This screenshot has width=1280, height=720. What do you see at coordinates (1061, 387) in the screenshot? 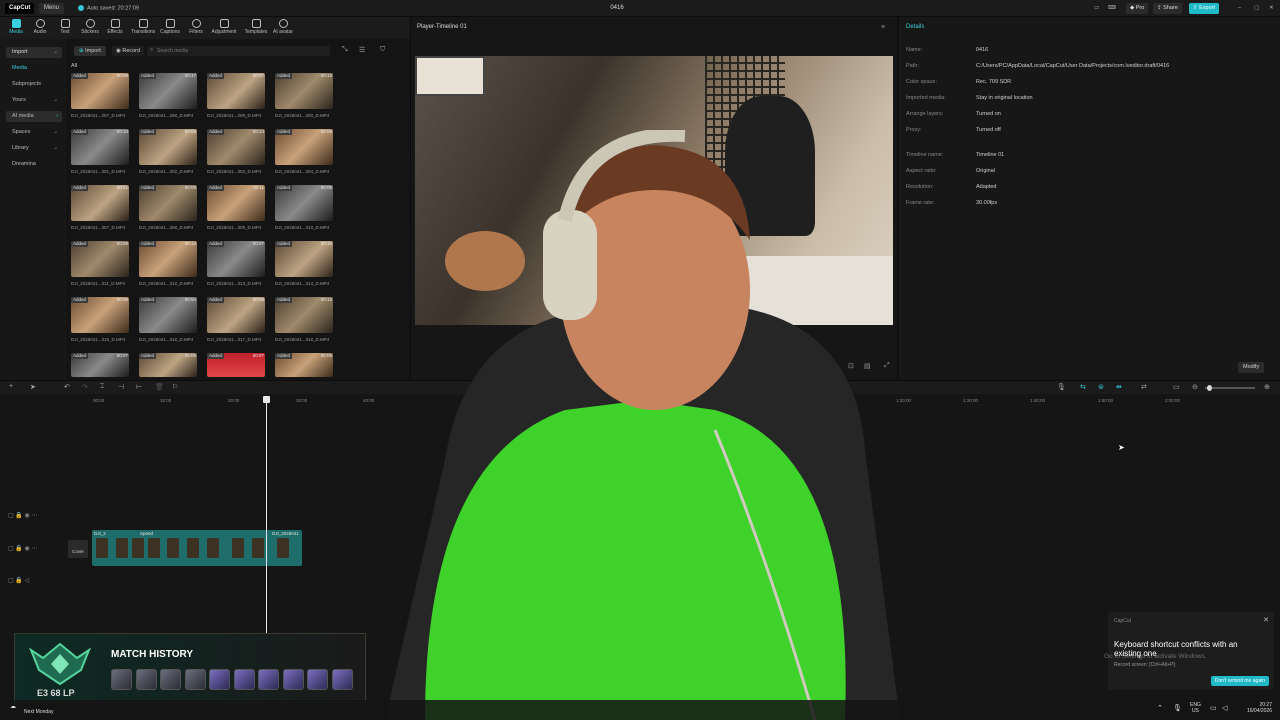
I see `microphone-icon: 🎙` at bounding box center [1061, 387].